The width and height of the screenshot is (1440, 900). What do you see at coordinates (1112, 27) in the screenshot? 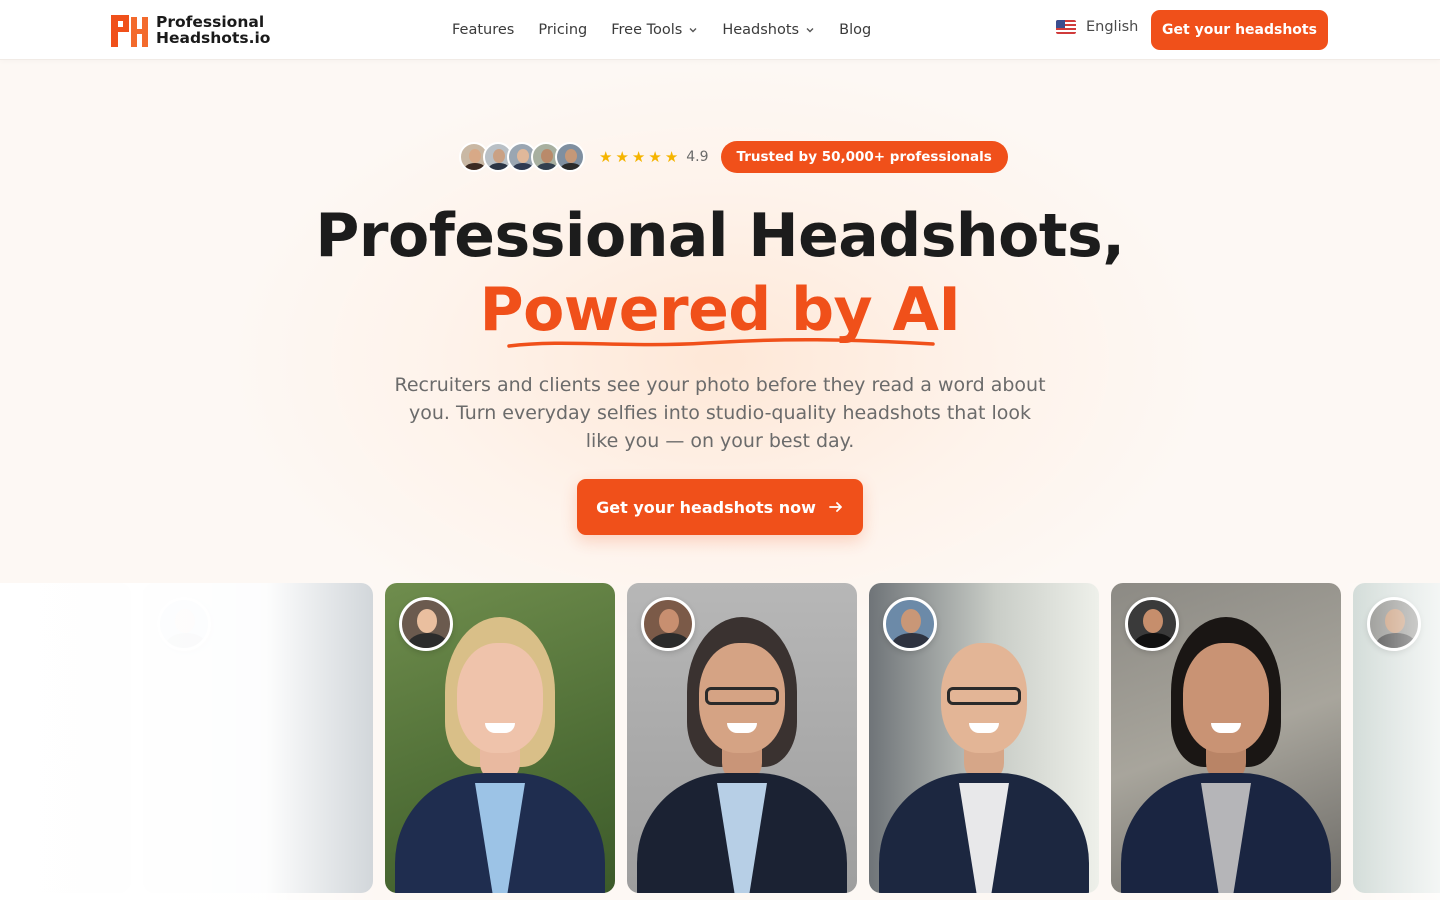
I see `language-label: English` at bounding box center [1112, 27].